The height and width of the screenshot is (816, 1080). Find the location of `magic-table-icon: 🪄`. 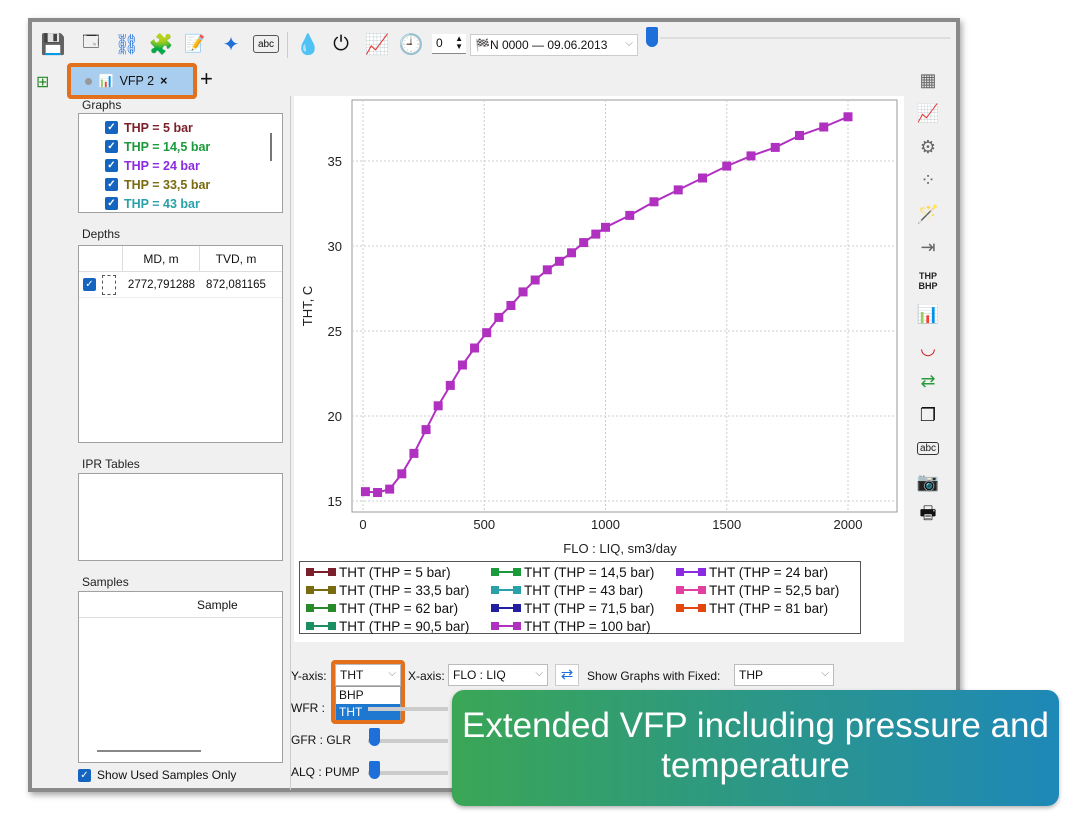

magic-table-icon: 🪄 is located at coordinates (928, 214).